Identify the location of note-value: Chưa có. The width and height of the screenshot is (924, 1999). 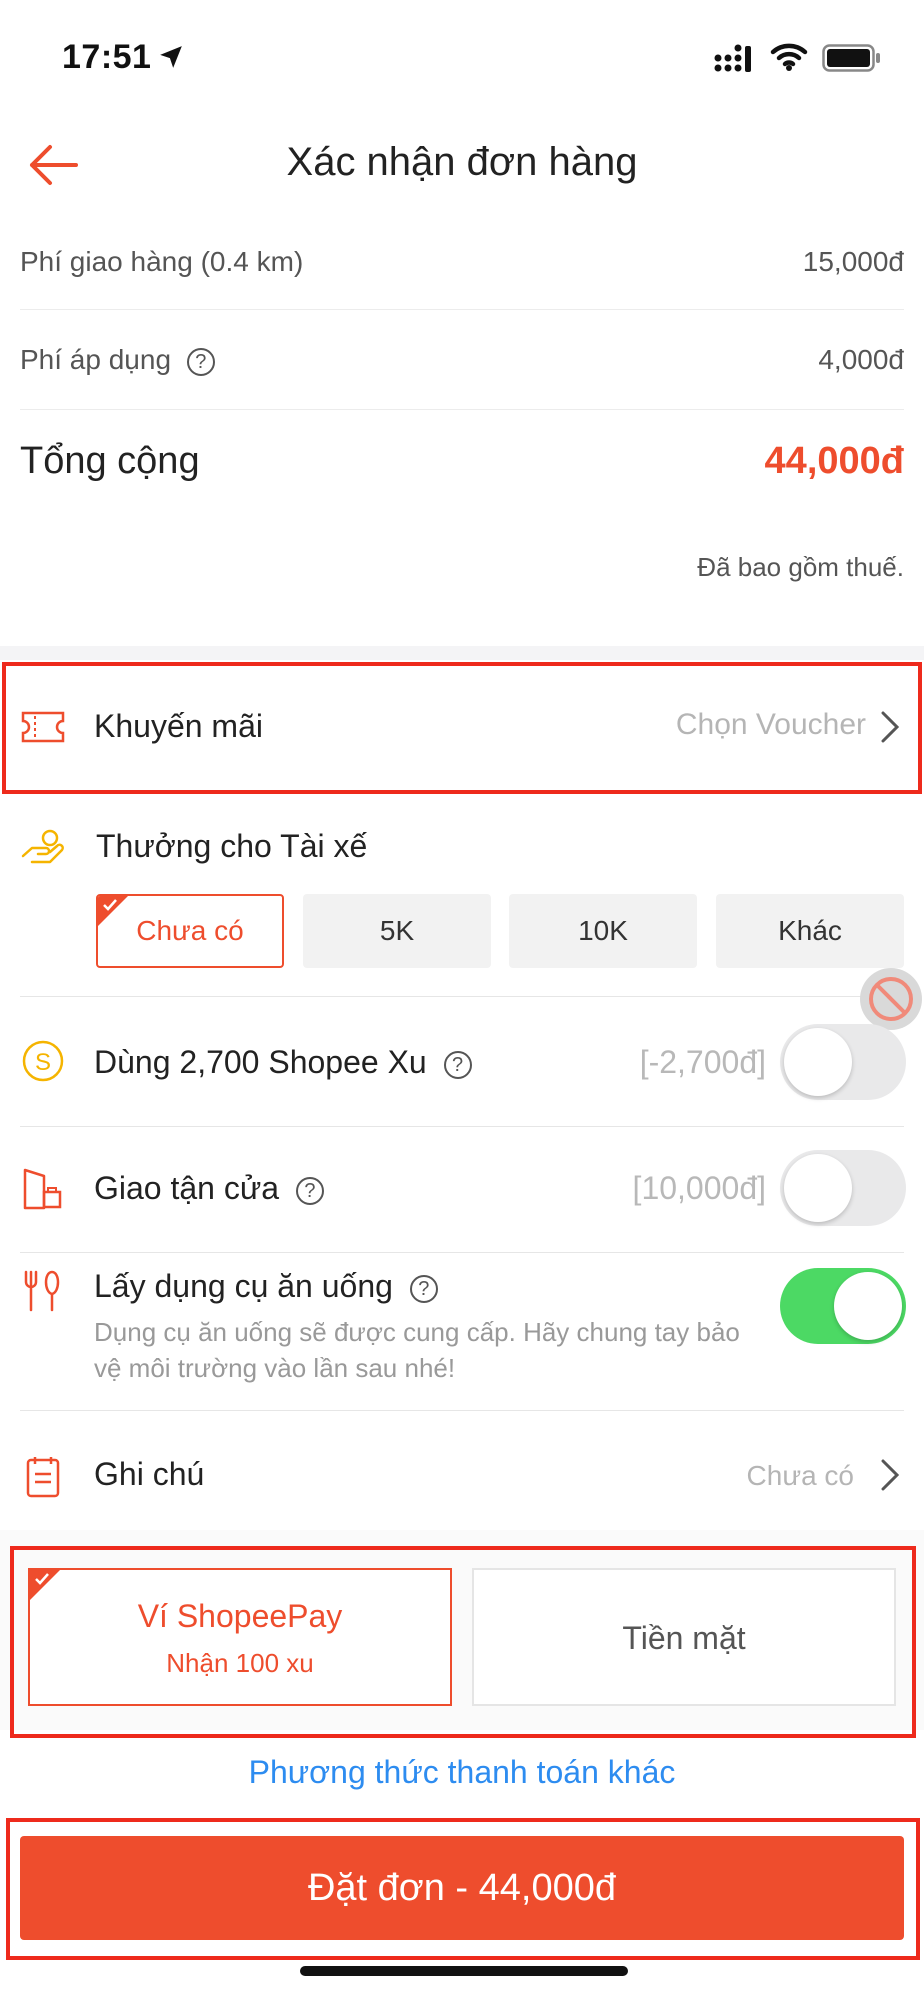
(800, 1475).